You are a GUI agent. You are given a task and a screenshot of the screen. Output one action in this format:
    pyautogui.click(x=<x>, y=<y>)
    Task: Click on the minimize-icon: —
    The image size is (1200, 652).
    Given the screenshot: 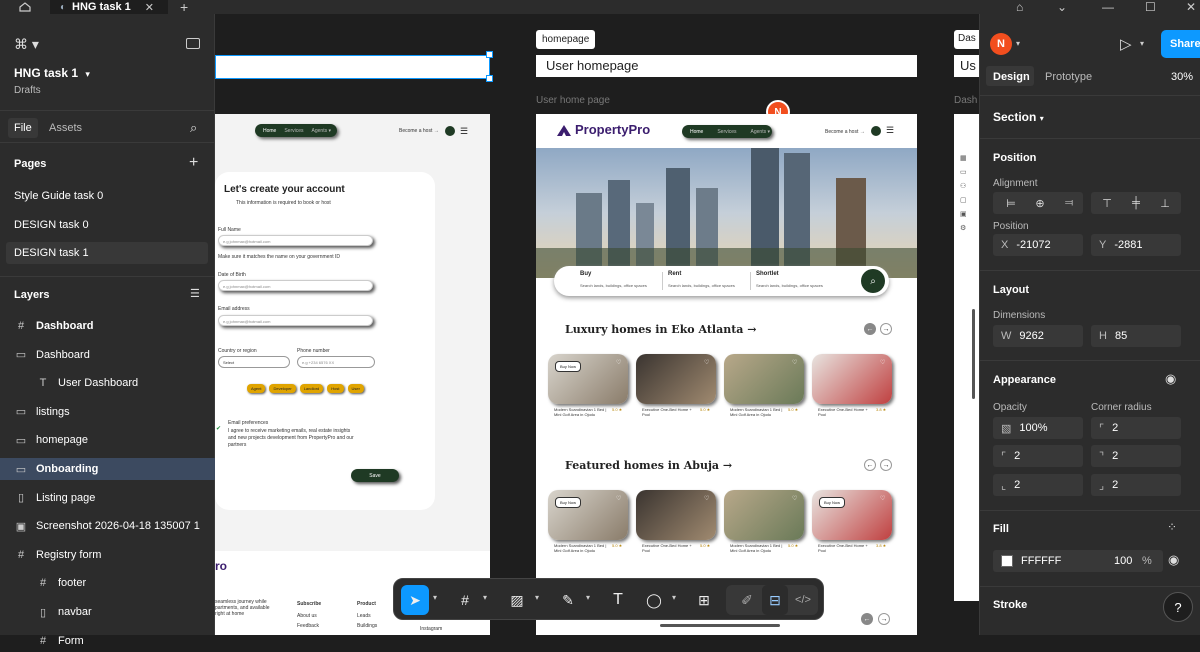 What is the action you would take?
    pyautogui.click(x=1108, y=7)
    